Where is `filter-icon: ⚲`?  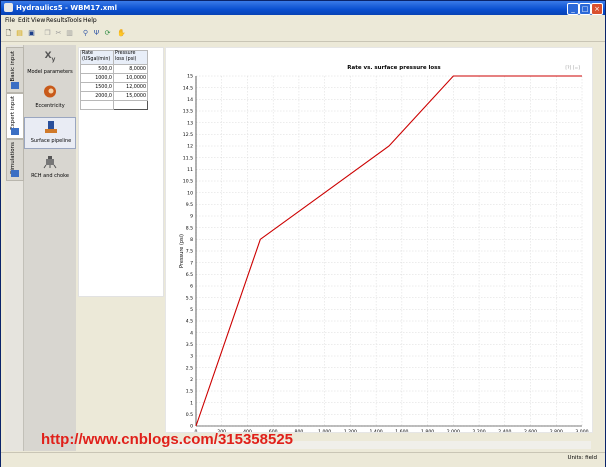
filter-icon: ⚲ is located at coordinates (85, 33).